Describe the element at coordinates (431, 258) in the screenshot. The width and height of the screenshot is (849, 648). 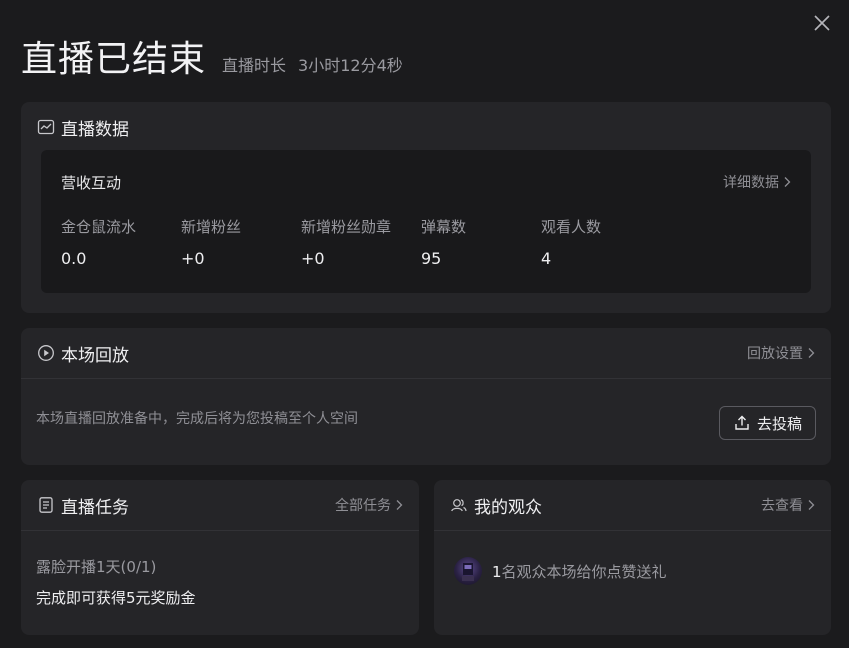
I see `stat-value: 95` at that location.